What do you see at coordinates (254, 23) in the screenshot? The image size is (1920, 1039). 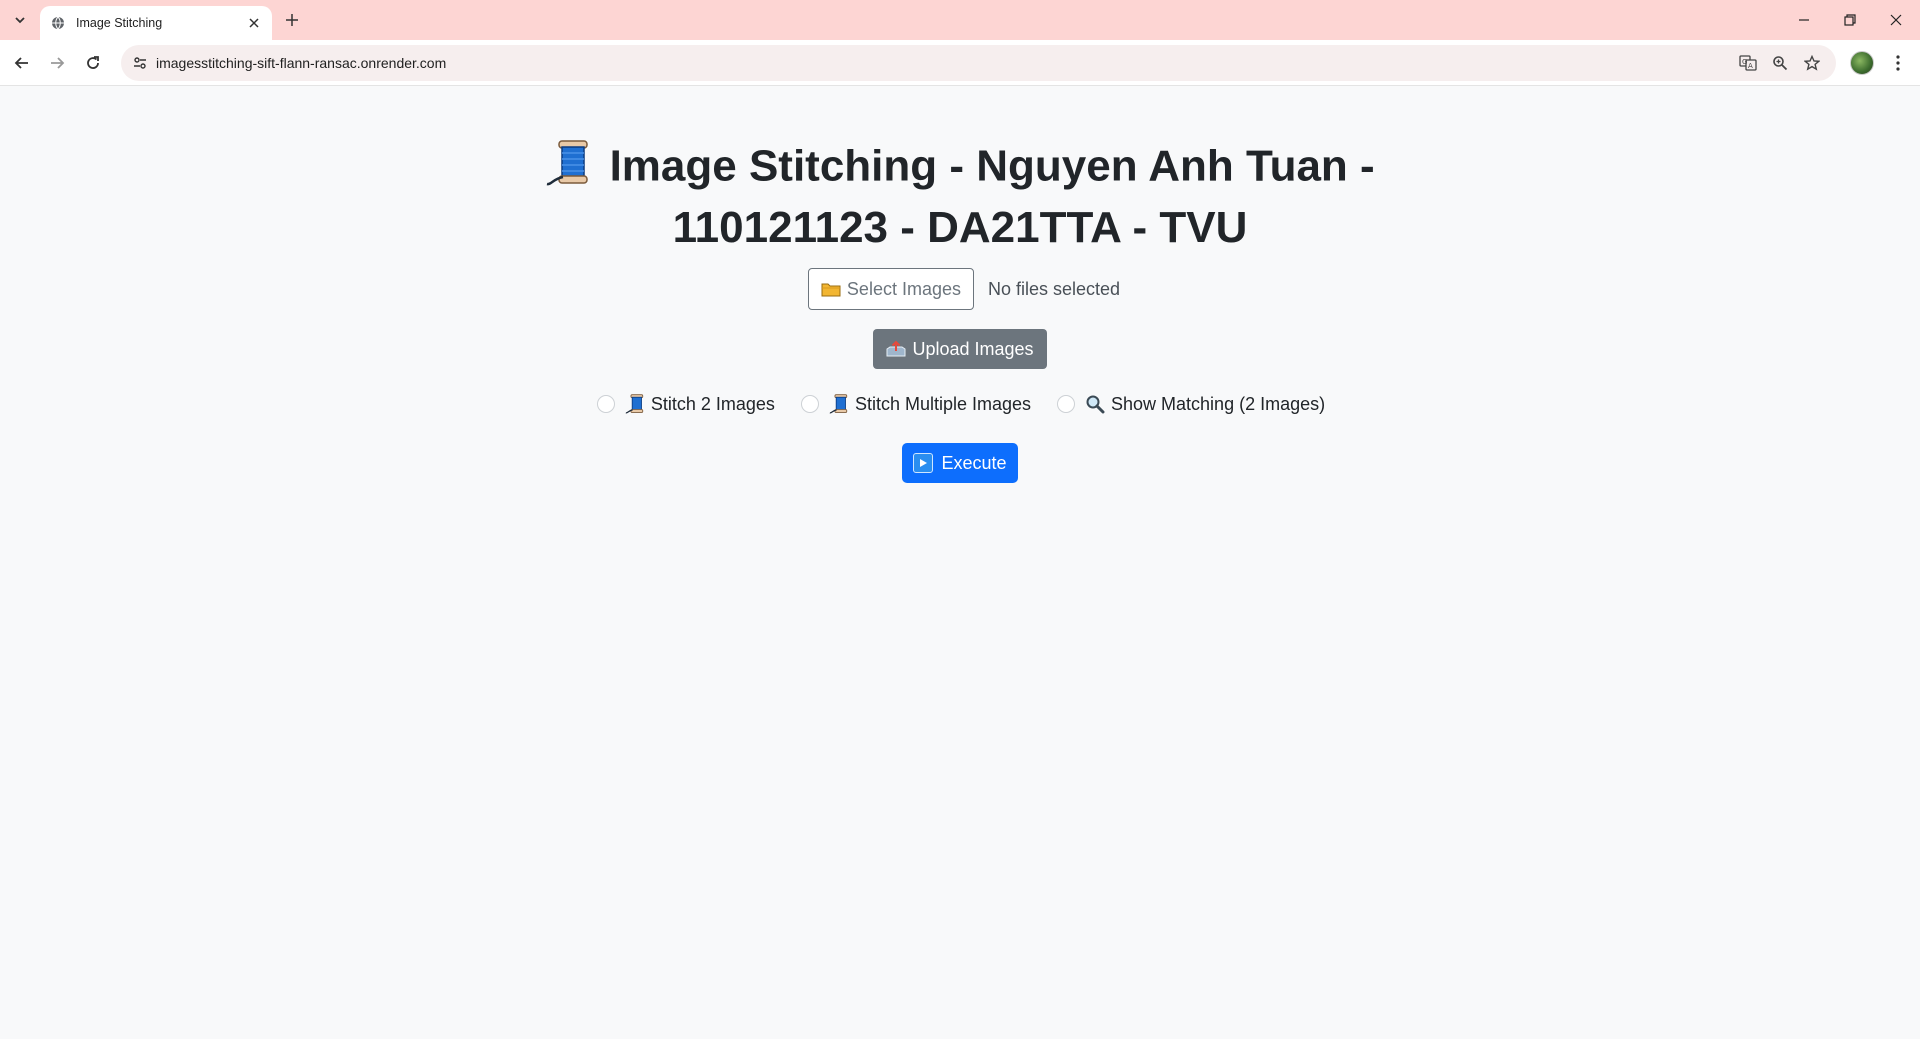 I see `close-tab-icon` at bounding box center [254, 23].